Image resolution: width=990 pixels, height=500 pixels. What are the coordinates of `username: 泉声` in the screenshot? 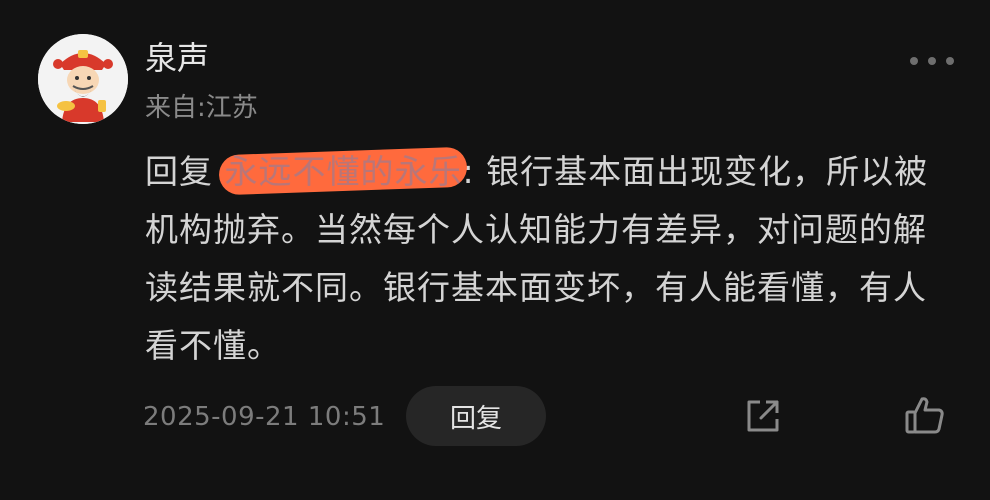 It's located at (177, 58).